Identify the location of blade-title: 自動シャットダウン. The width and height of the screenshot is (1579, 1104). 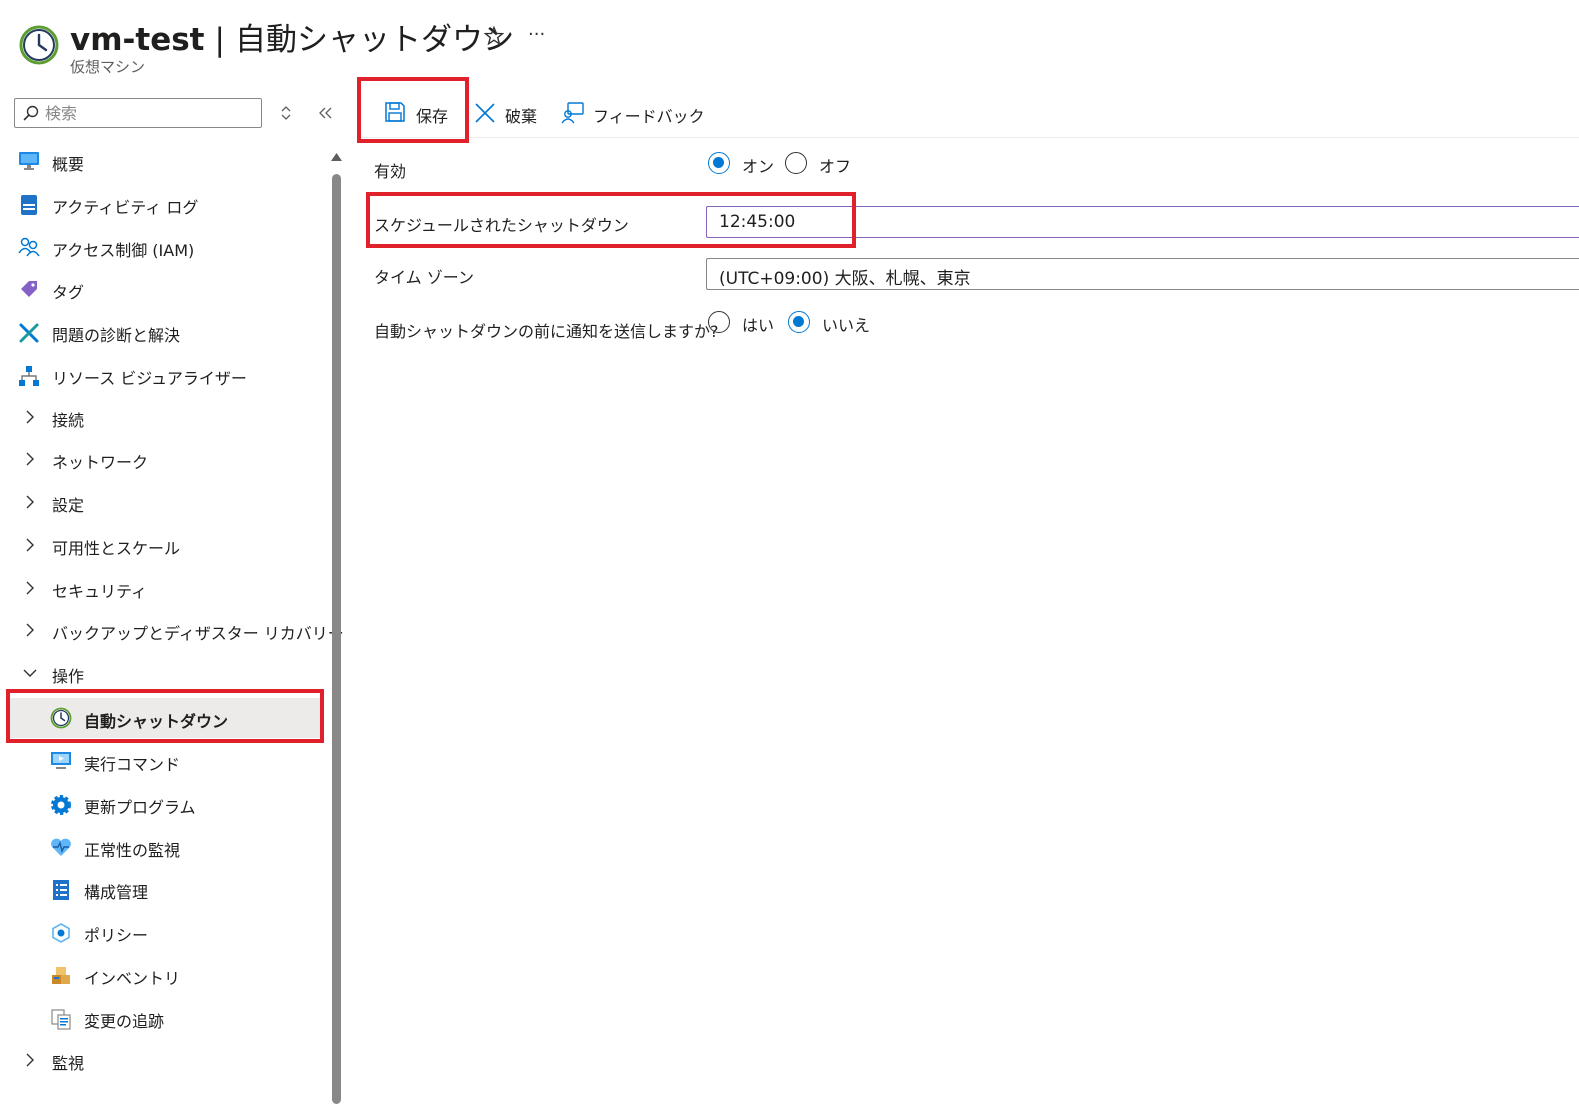
(374, 40).